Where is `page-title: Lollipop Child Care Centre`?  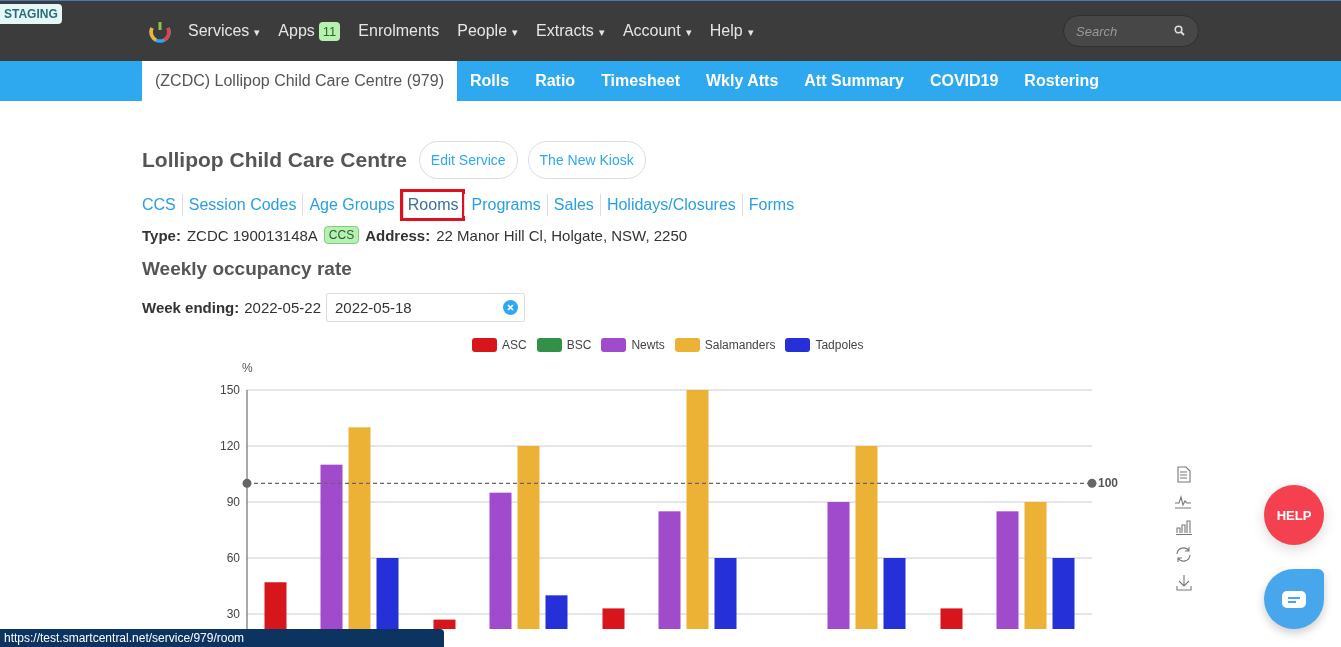 page-title: Lollipop Child Care Centre is located at coordinates (274, 160).